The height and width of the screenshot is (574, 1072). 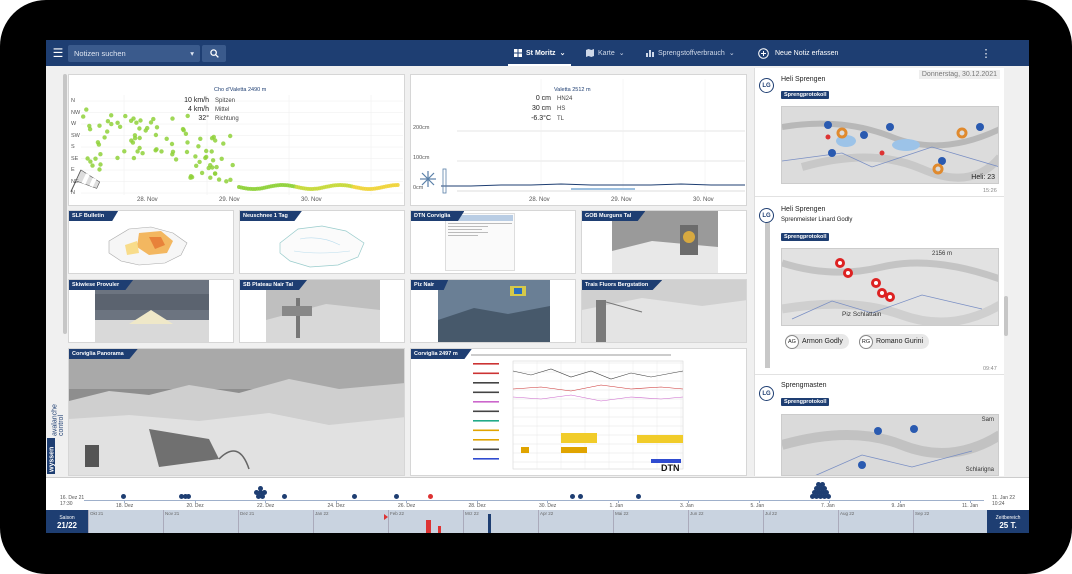 What do you see at coordinates (898, 506) in the screenshot?
I see `timeline-tick: 9. Jan` at bounding box center [898, 506].